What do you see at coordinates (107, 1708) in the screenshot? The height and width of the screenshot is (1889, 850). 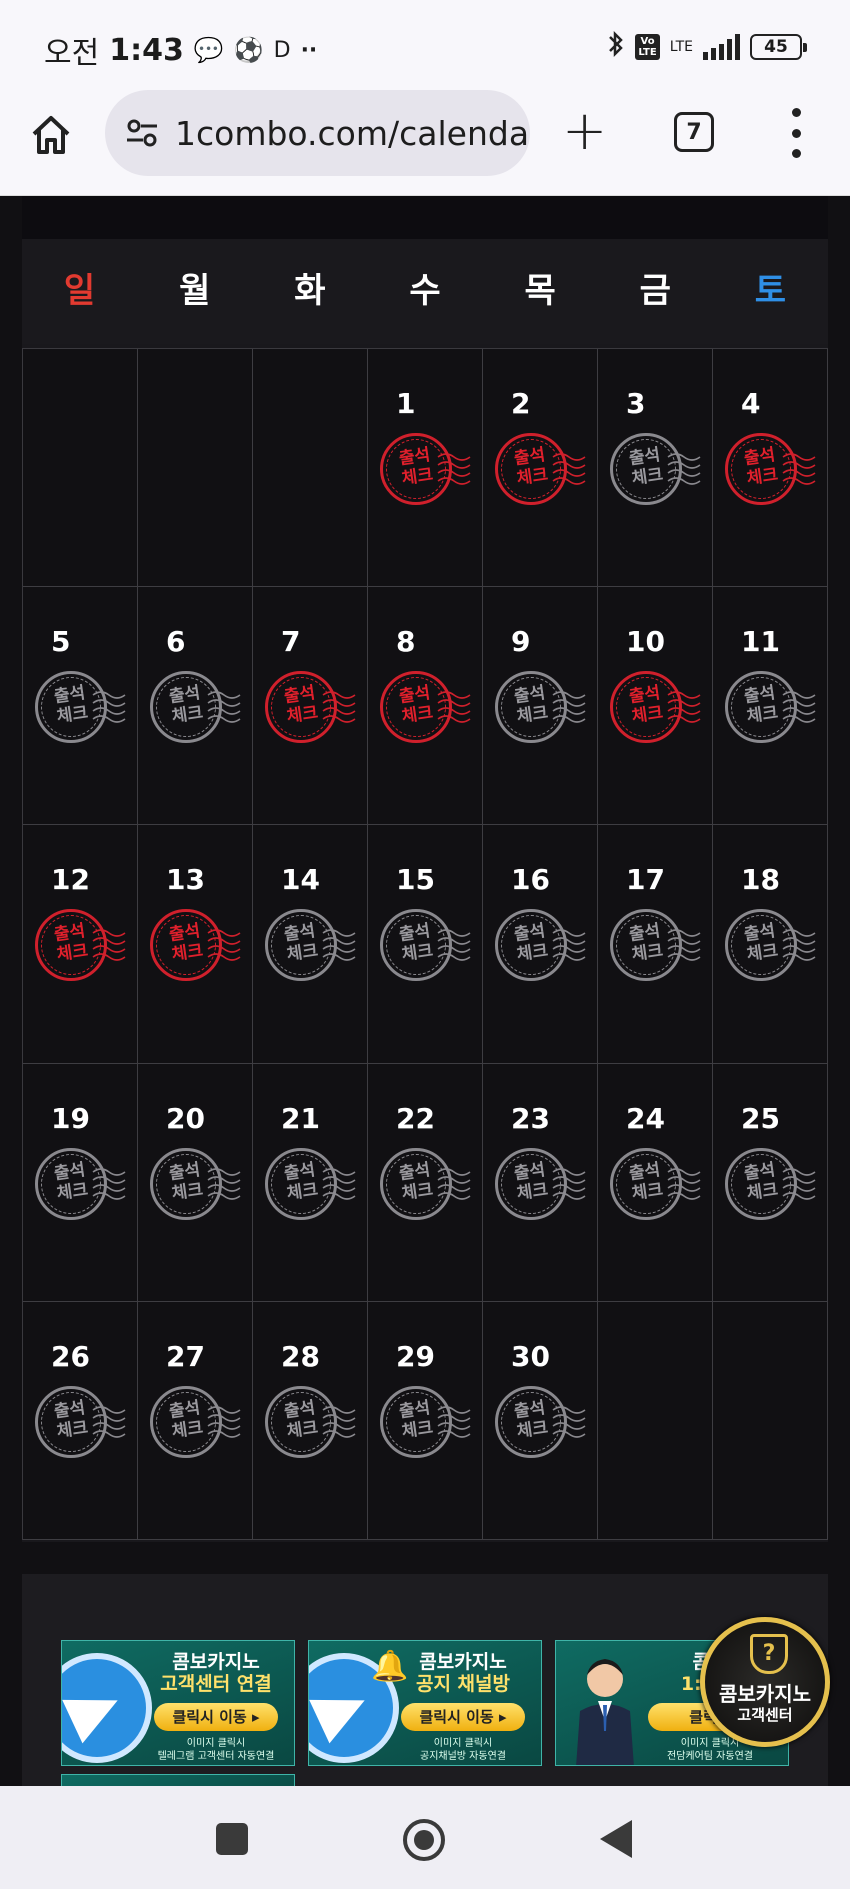 I see `telegram-icon` at bounding box center [107, 1708].